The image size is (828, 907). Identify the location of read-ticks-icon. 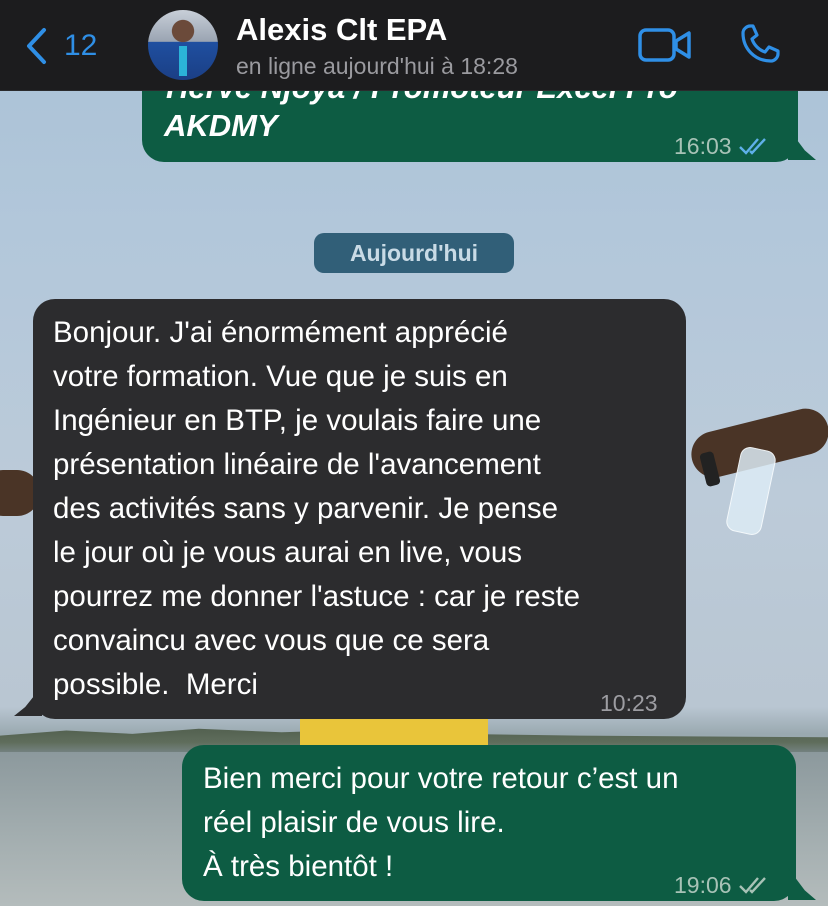
(752, 146).